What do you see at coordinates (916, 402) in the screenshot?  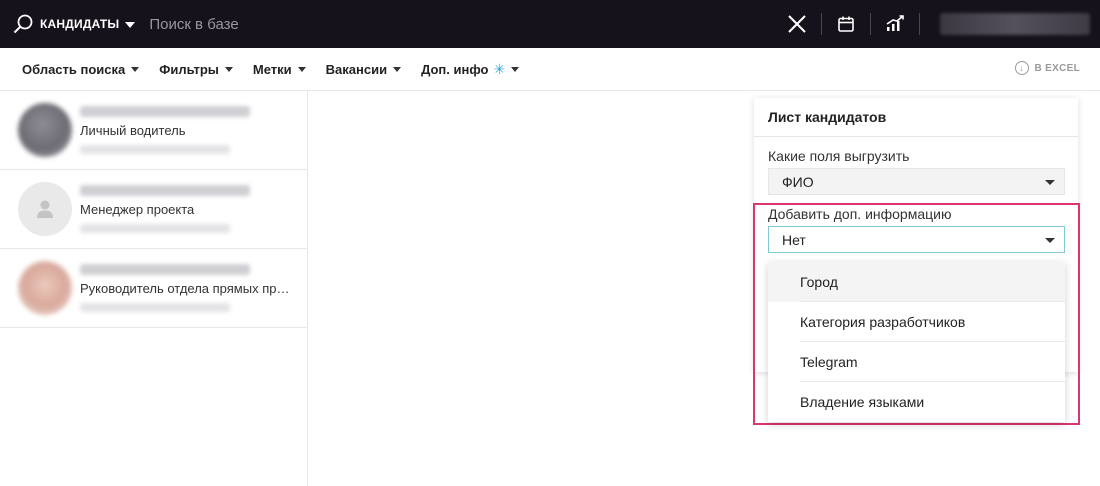 I see `dropdown-option-languages: Владение языками` at bounding box center [916, 402].